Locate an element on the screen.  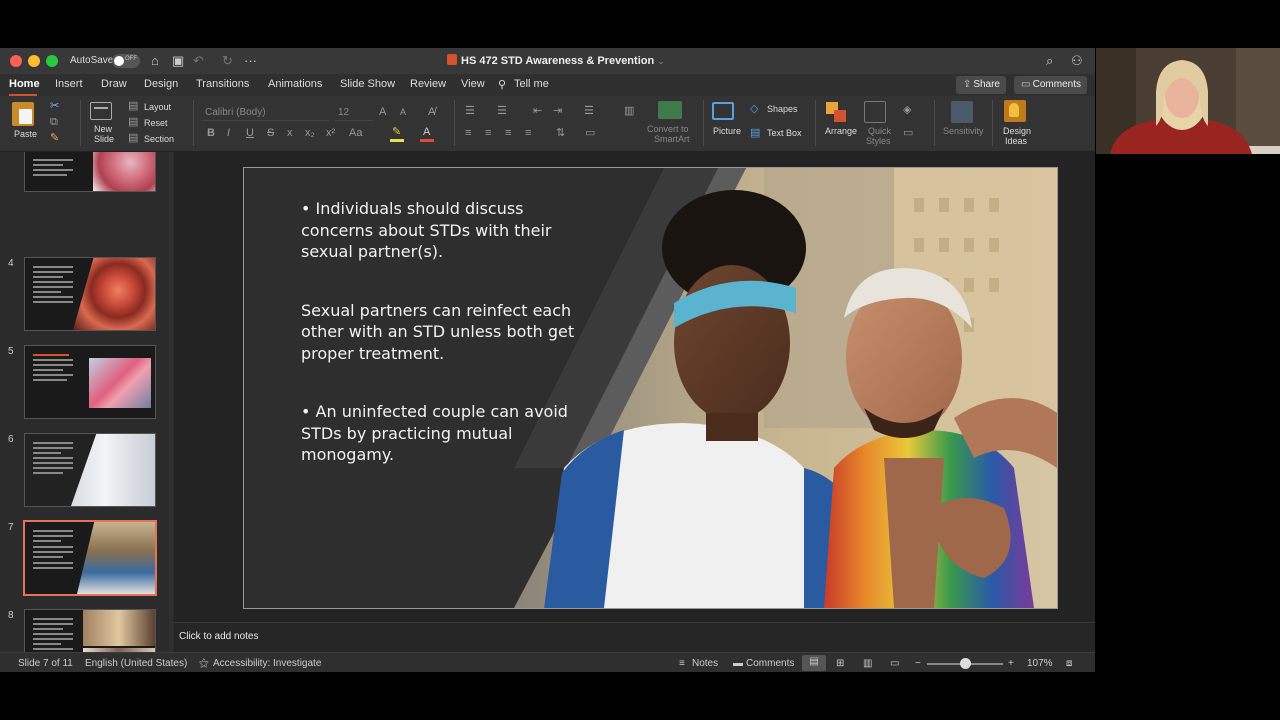
zoom-in-icon: + is located at coordinates (1011, 663).